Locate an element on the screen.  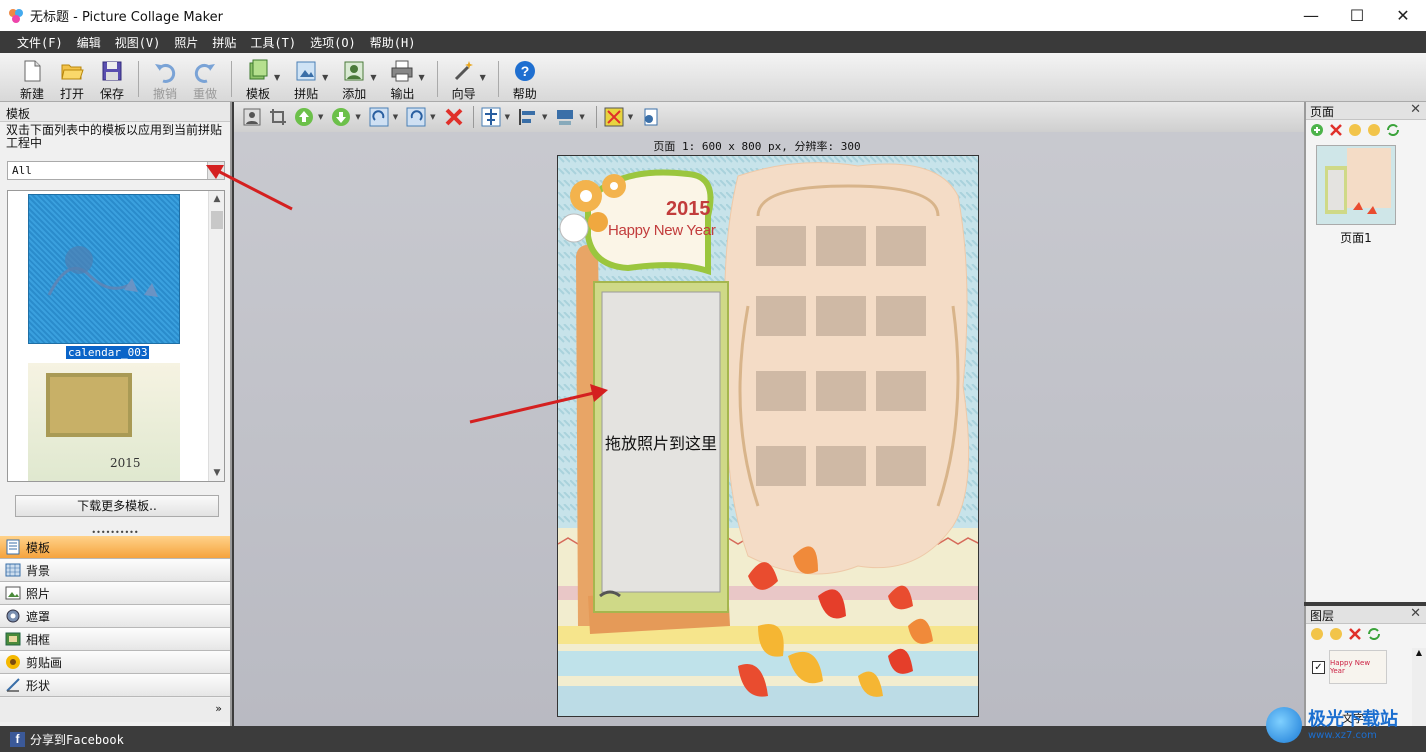
layer-up-icon is located at coordinates (1317, 634).